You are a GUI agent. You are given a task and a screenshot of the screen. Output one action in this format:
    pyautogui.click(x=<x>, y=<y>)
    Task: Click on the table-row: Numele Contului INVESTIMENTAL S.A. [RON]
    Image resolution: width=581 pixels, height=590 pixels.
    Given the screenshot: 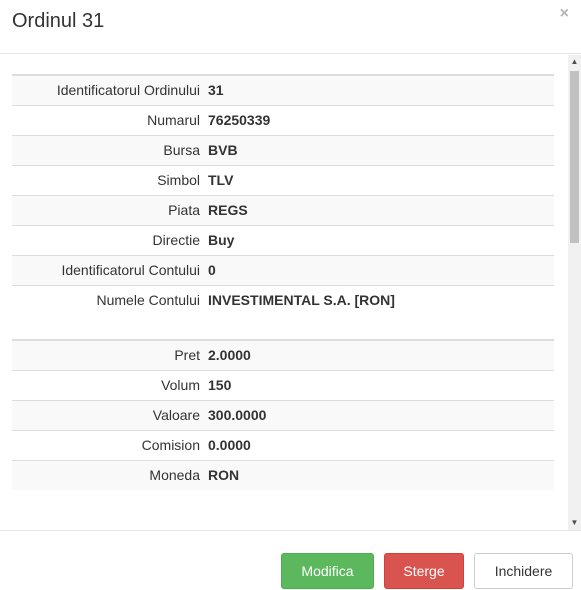 What is the action you would take?
    pyautogui.click(x=283, y=300)
    